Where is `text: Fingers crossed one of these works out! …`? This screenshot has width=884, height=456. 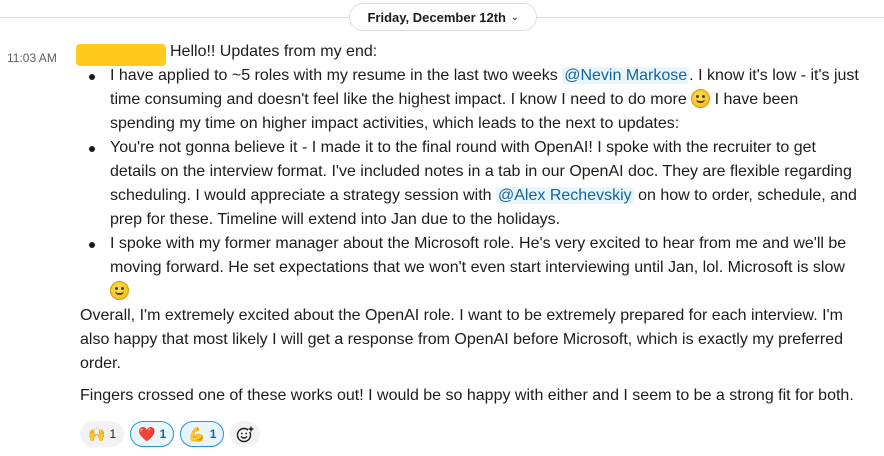 text: Fingers crossed one of these works out! … is located at coordinates (467, 395).